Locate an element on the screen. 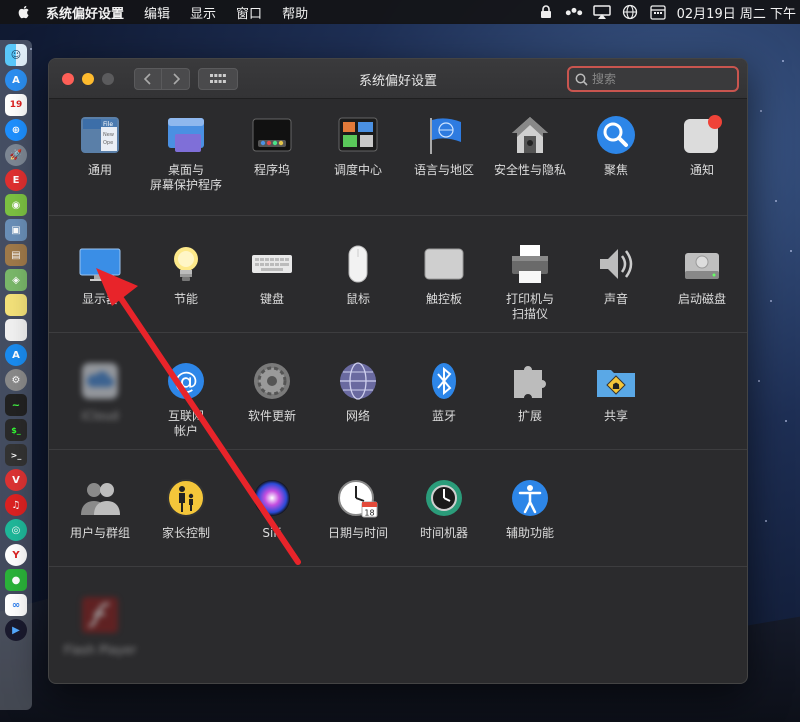 The image size is (800, 722). icloud-icon is located at coordinates (100, 381).